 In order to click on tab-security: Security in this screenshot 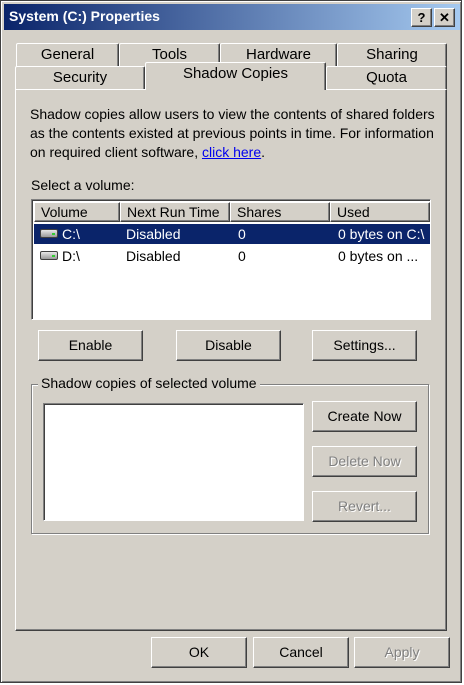, I will do `click(80, 78)`.